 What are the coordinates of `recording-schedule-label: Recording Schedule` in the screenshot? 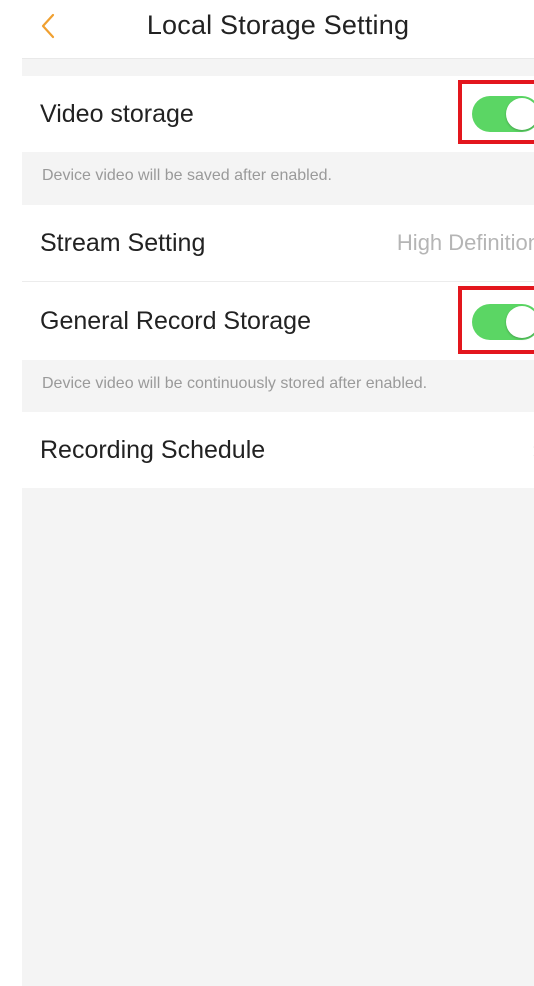 It's located at (153, 449).